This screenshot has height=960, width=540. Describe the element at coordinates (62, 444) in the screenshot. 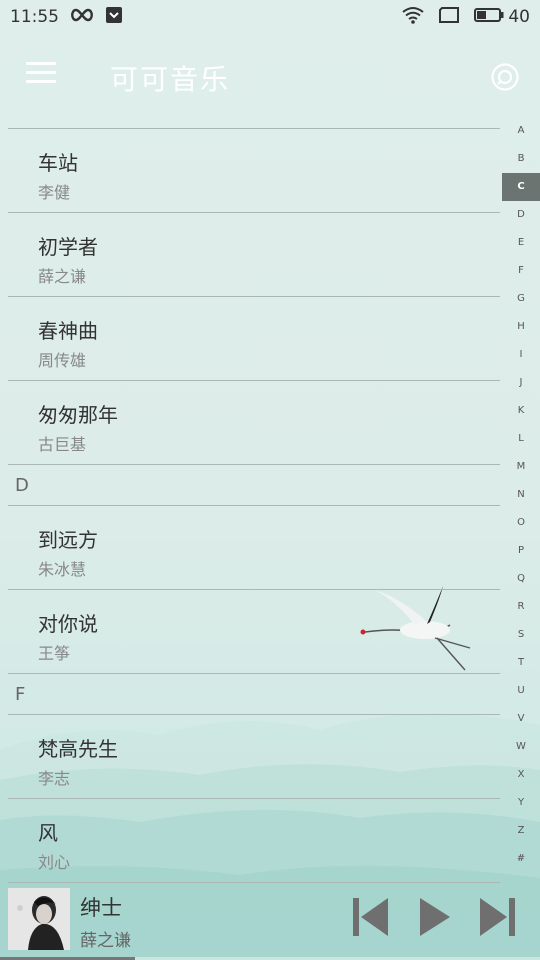

I see `song-artist: 古巨基` at that location.